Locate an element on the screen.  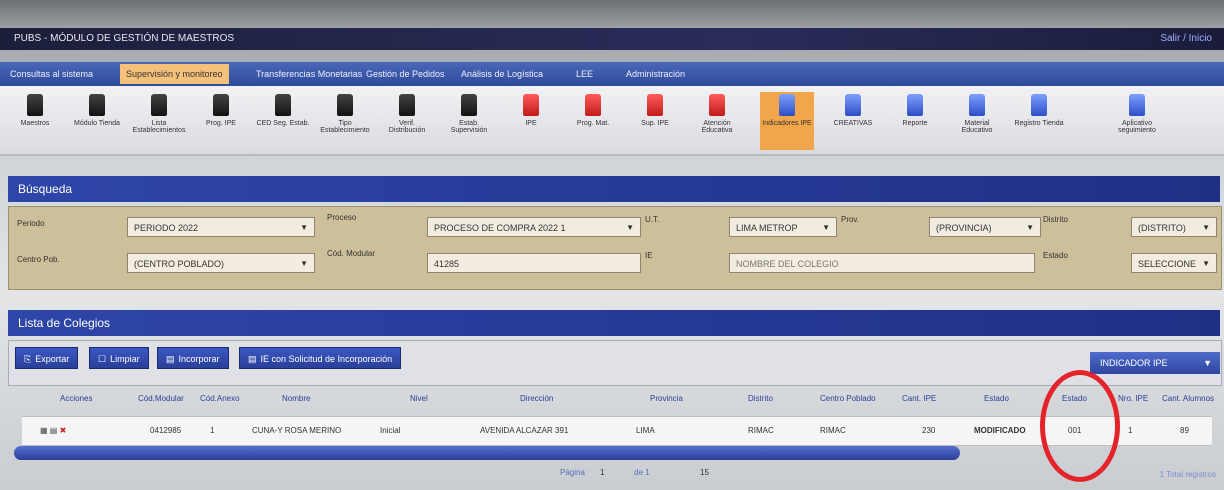
cell-nro: 1 is located at coordinates (1130, 430).